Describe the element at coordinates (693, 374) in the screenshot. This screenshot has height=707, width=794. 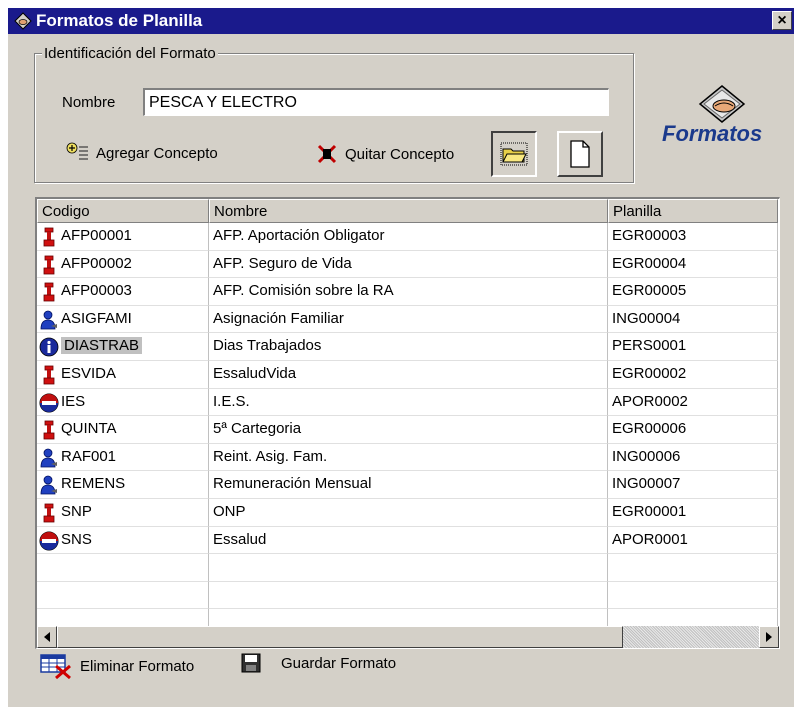
I see `cell-planilla: EGR00002` at that location.